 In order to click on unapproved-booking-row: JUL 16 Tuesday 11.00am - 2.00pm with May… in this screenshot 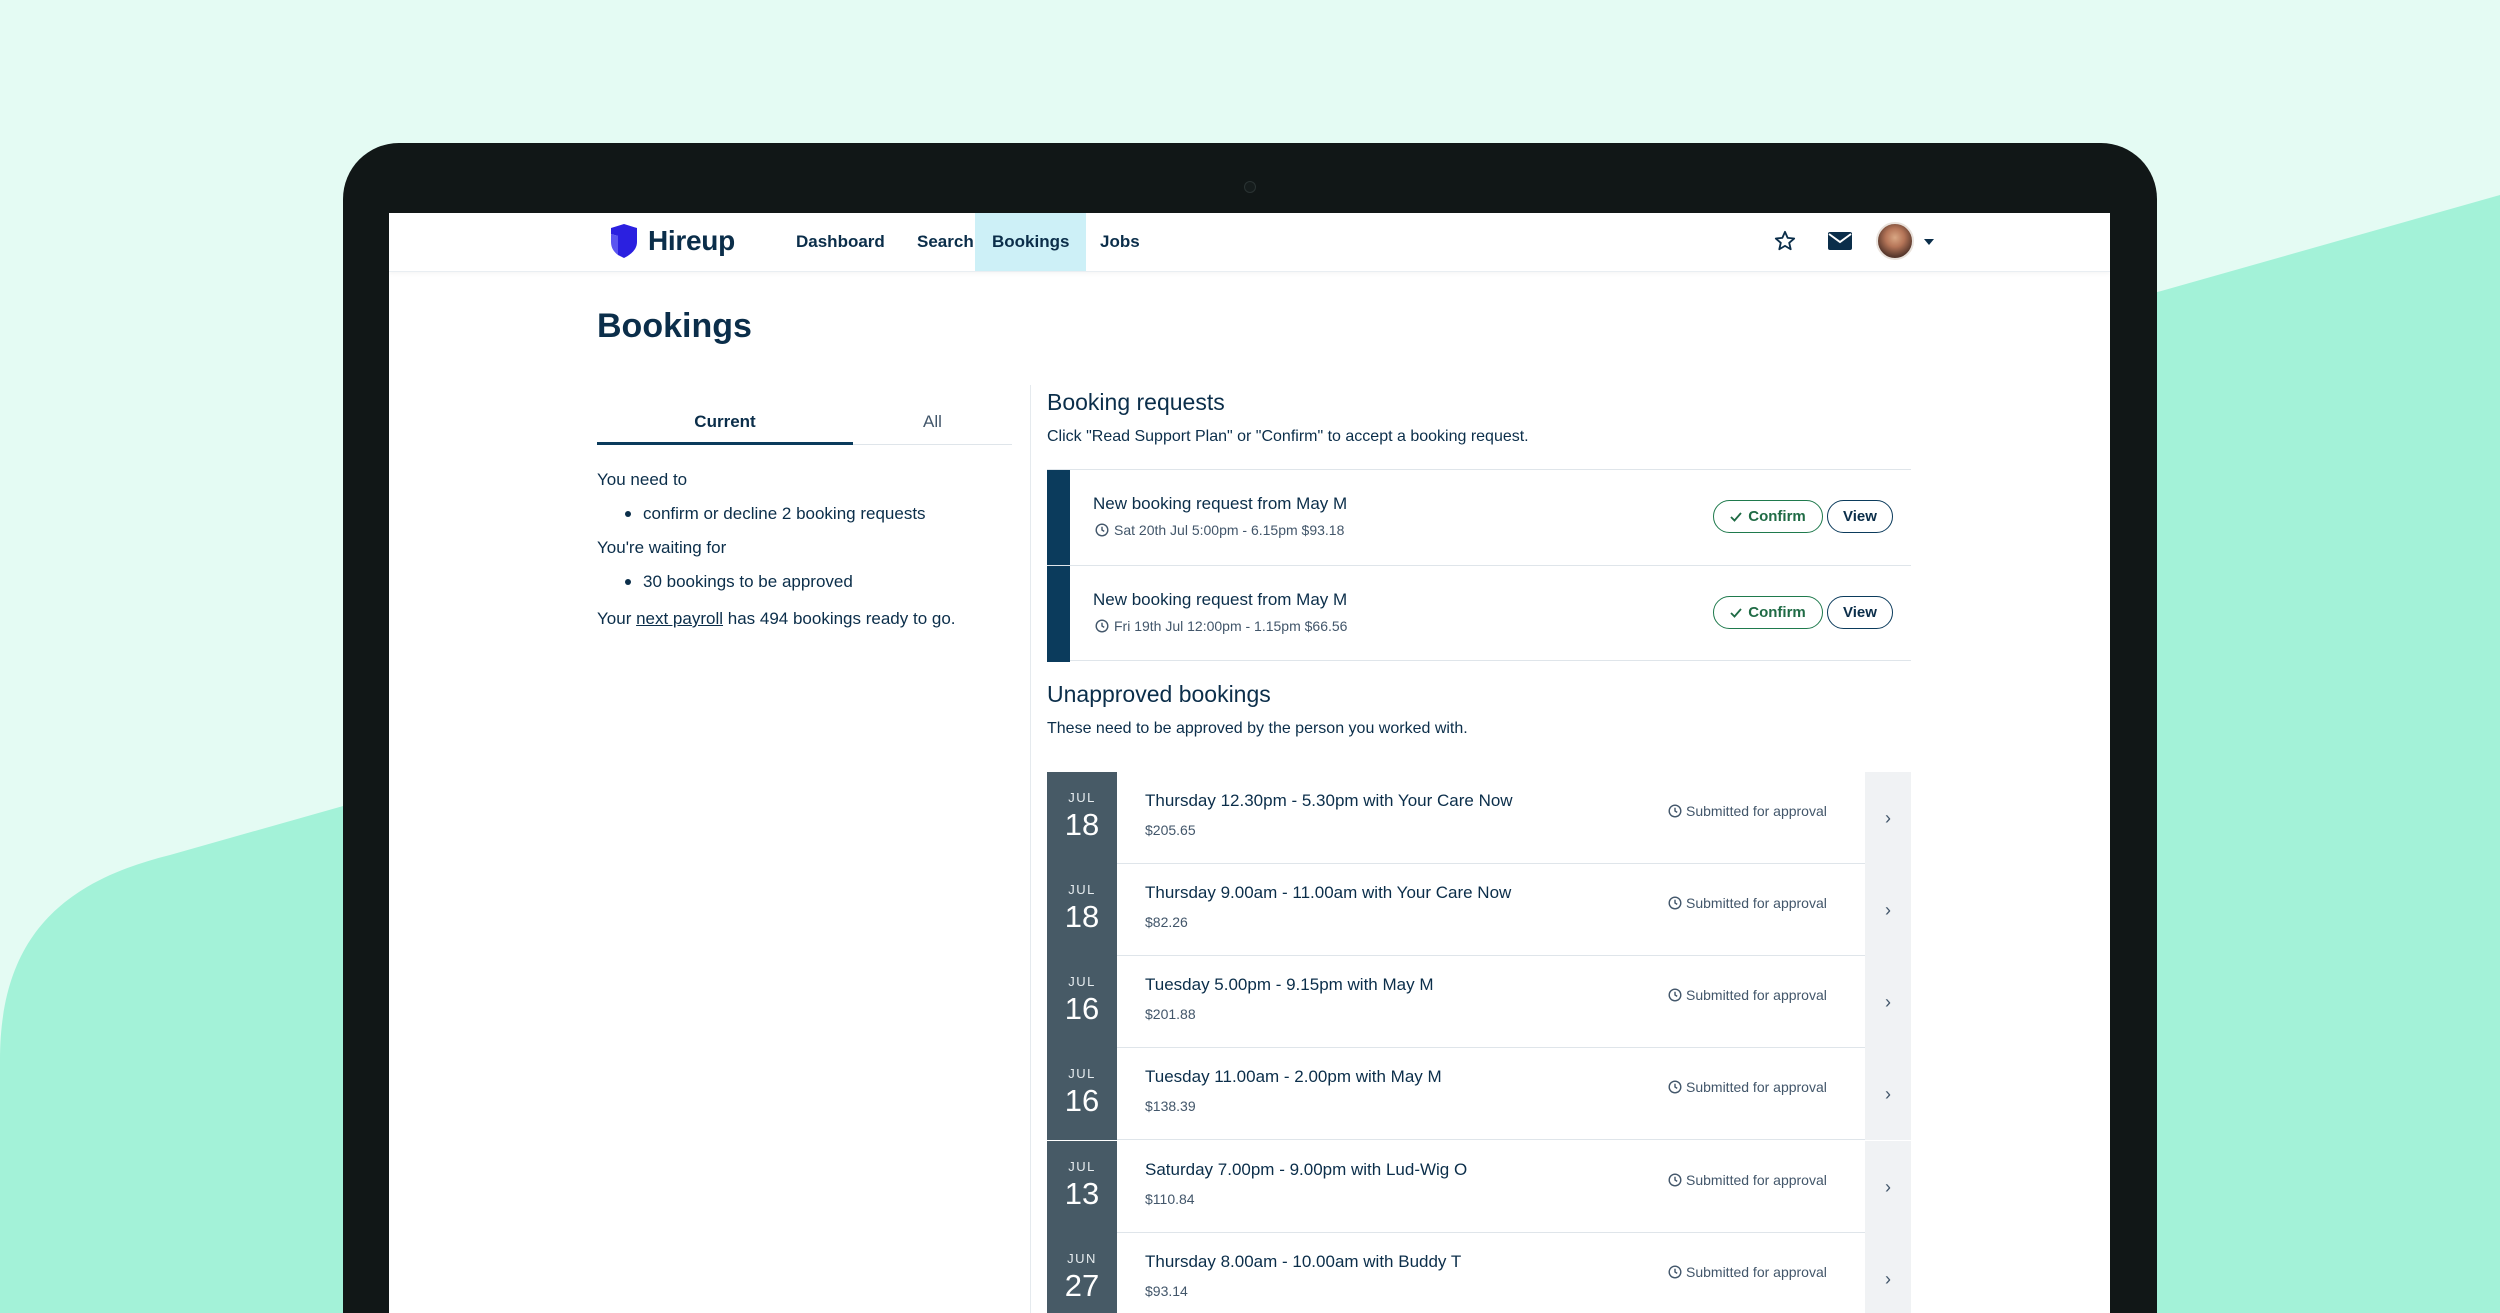, I will do `click(1479, 1094)`.